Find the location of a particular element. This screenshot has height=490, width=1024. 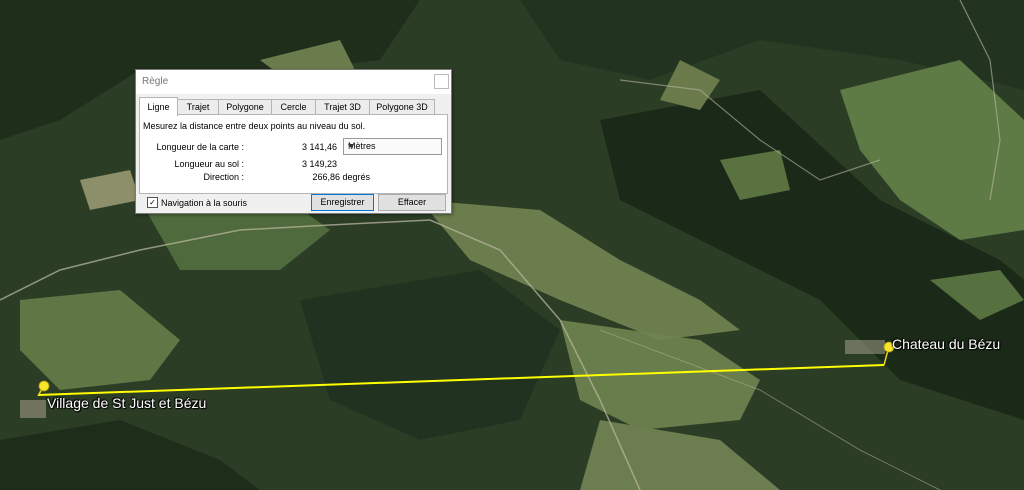

mouse-navigation-checkbox: ✓ is located at coordinates (152, 202).